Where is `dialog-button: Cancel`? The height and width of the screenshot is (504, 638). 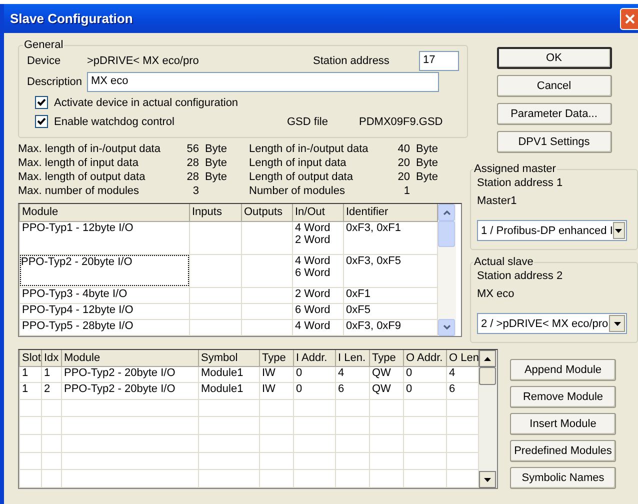 dialog-button: Cancel is located at coordinates (554, 86).